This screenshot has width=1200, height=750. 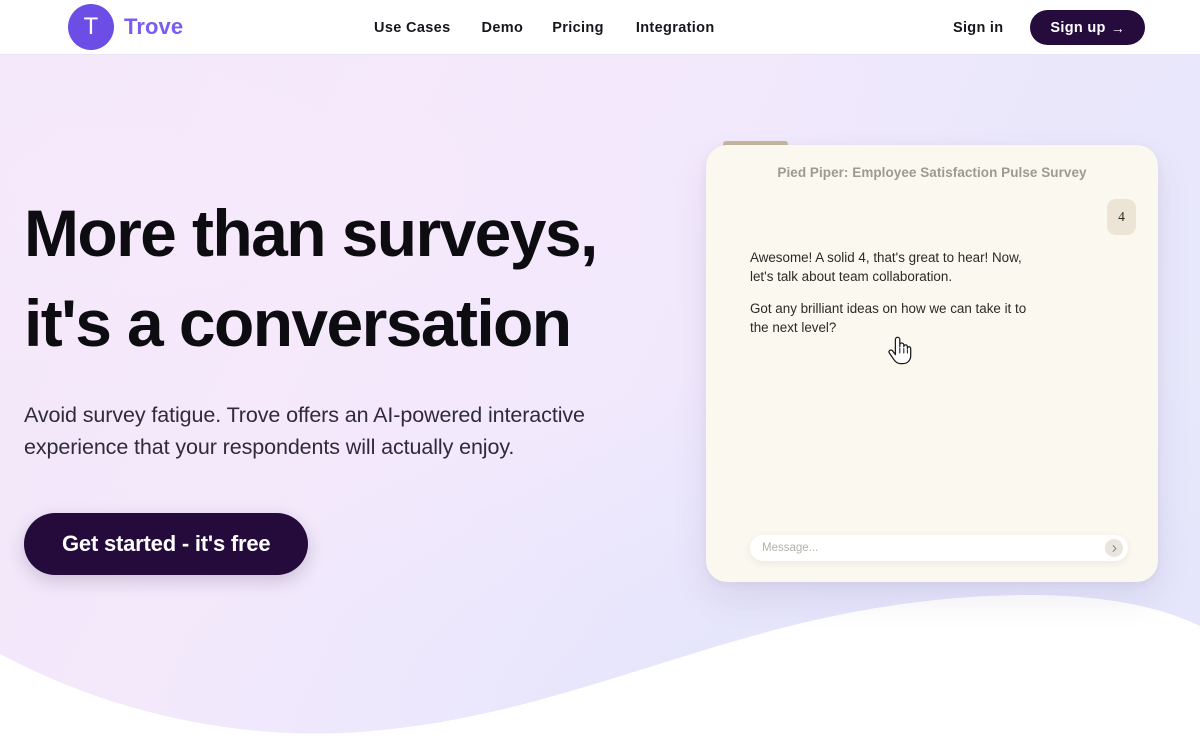 I want to click on send-message-button, so click(x=1114, y=548).